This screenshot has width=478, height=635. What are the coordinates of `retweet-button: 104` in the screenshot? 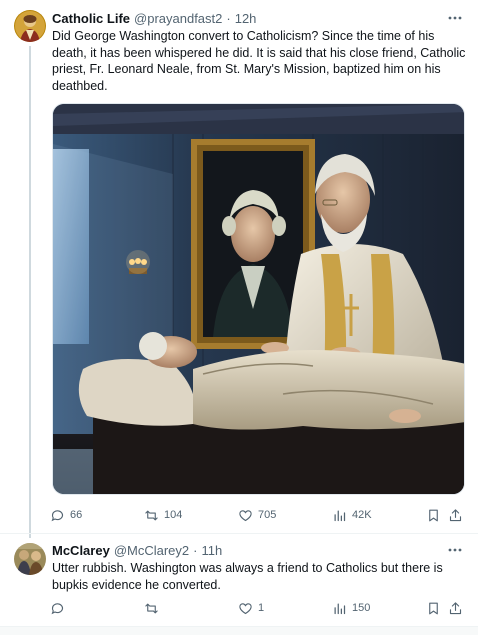 It's located at (163, 515).